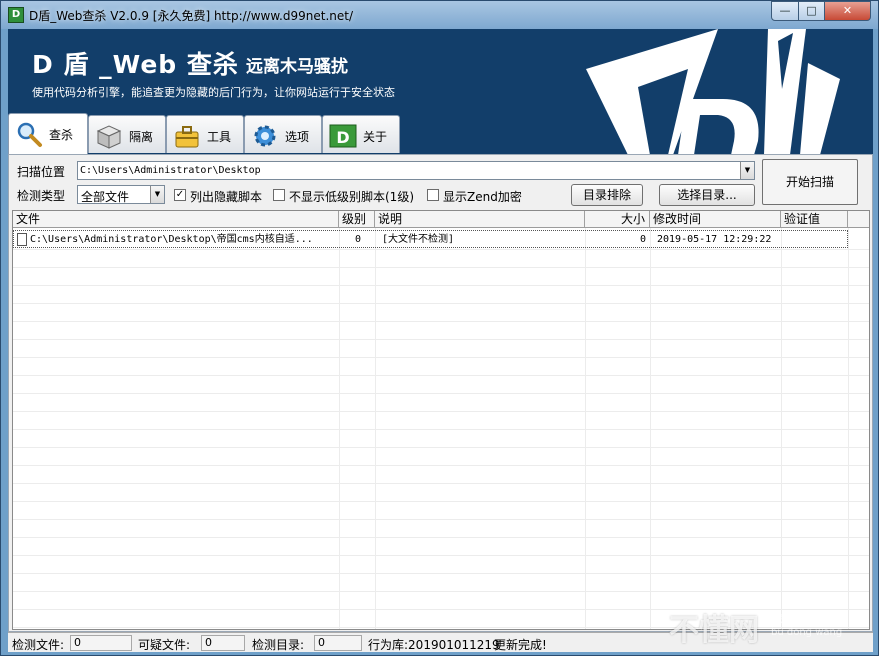  What do you see at coordinates (409, 170) in the screenshot?
I see `path-input` at bounding box center [409, 170].